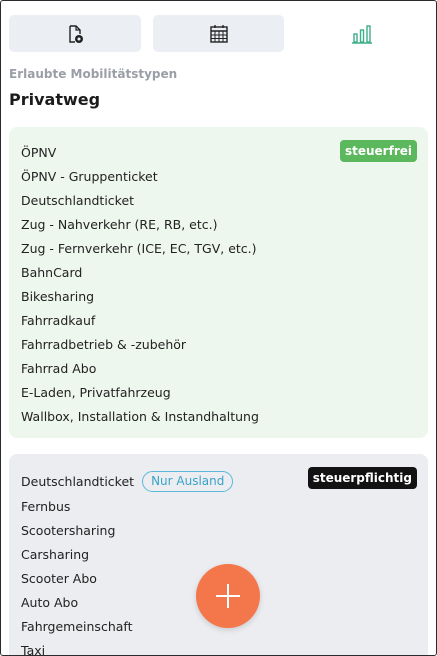  Describe the element at coordinates (188, 481) in the screenshot. I see `abroad-only-tag: Nur Ausland` at that location.